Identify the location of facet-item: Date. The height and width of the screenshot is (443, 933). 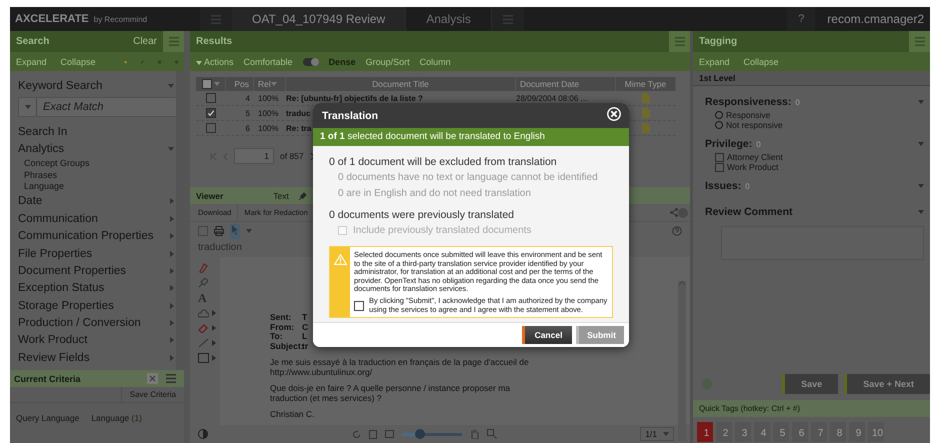
(30, 201).